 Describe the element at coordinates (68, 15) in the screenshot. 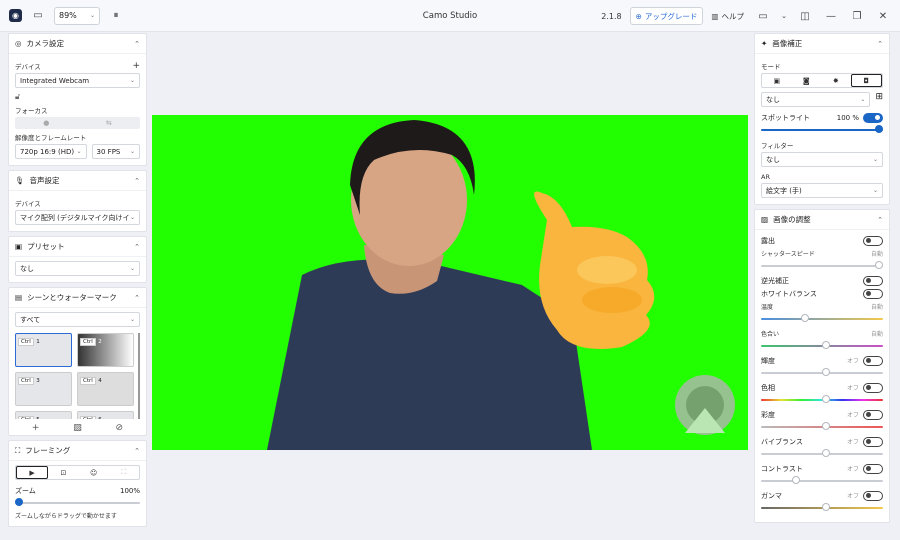

I see `zoom-value: 89%` at that location.